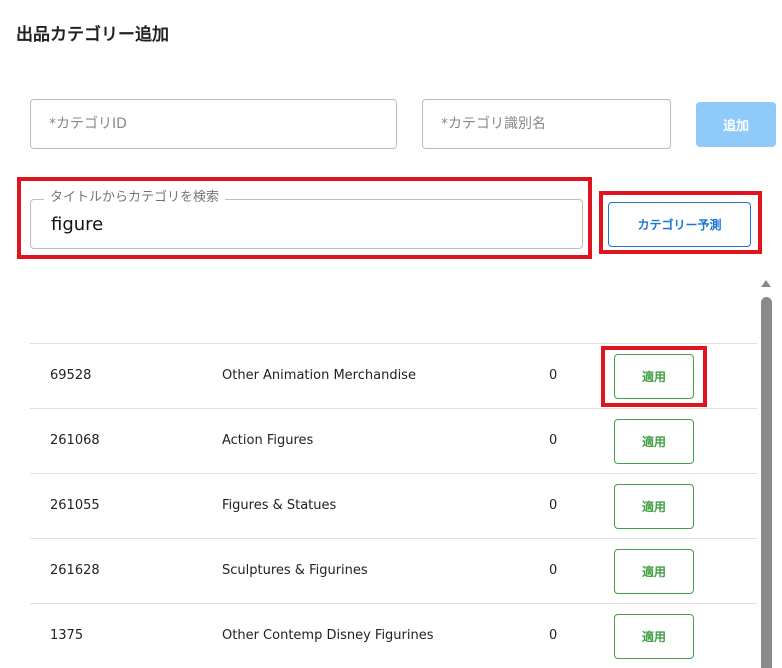 Image resolution: width=782 pixels, height=668 pixels. I want to click on page-title: 出品カテゴリー追加, so click(92, 35).